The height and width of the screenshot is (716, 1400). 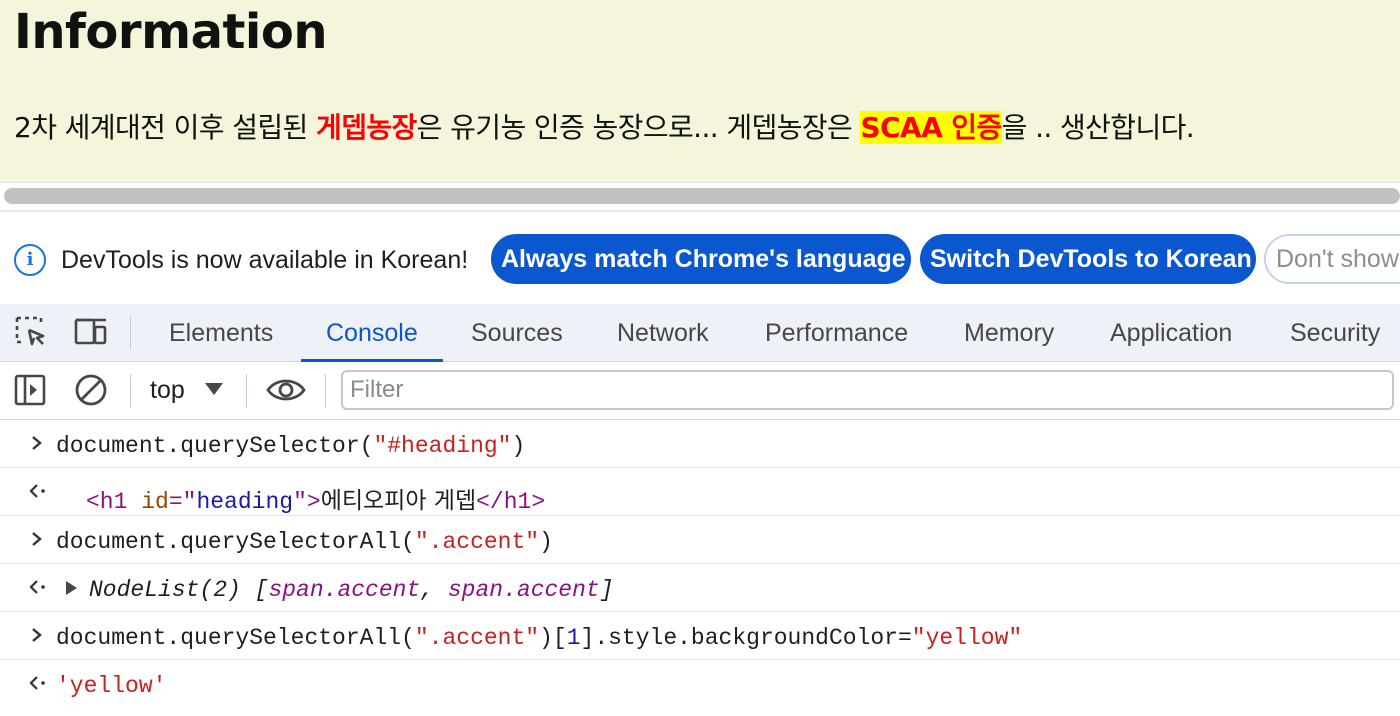 What do you see at coordinates (304, 542) in the screenshot?
I see `console-command: document.querySelectorAll(".accent")` at bounding box center [304, 542].